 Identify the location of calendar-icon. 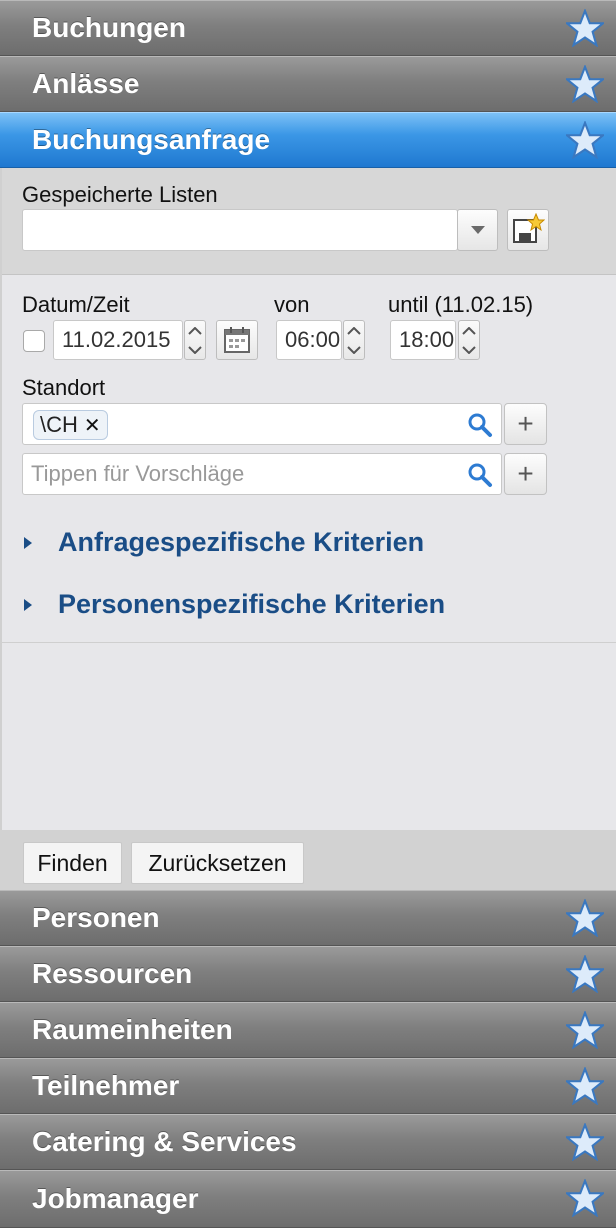
(237, 340).